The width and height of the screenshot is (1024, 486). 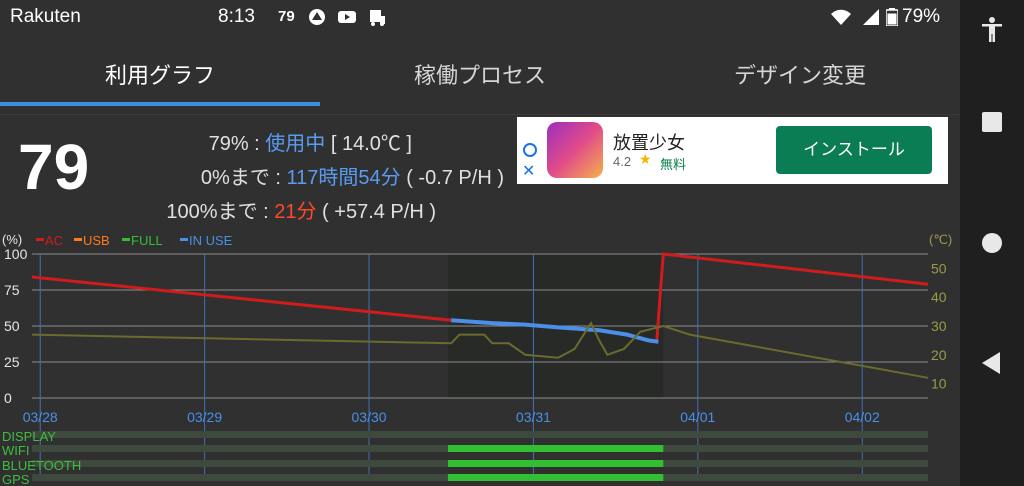 What do you see at coordinates (673, 165) in the screenshot?
I see `ad-price: 無料` at bounding box center [673, 165].